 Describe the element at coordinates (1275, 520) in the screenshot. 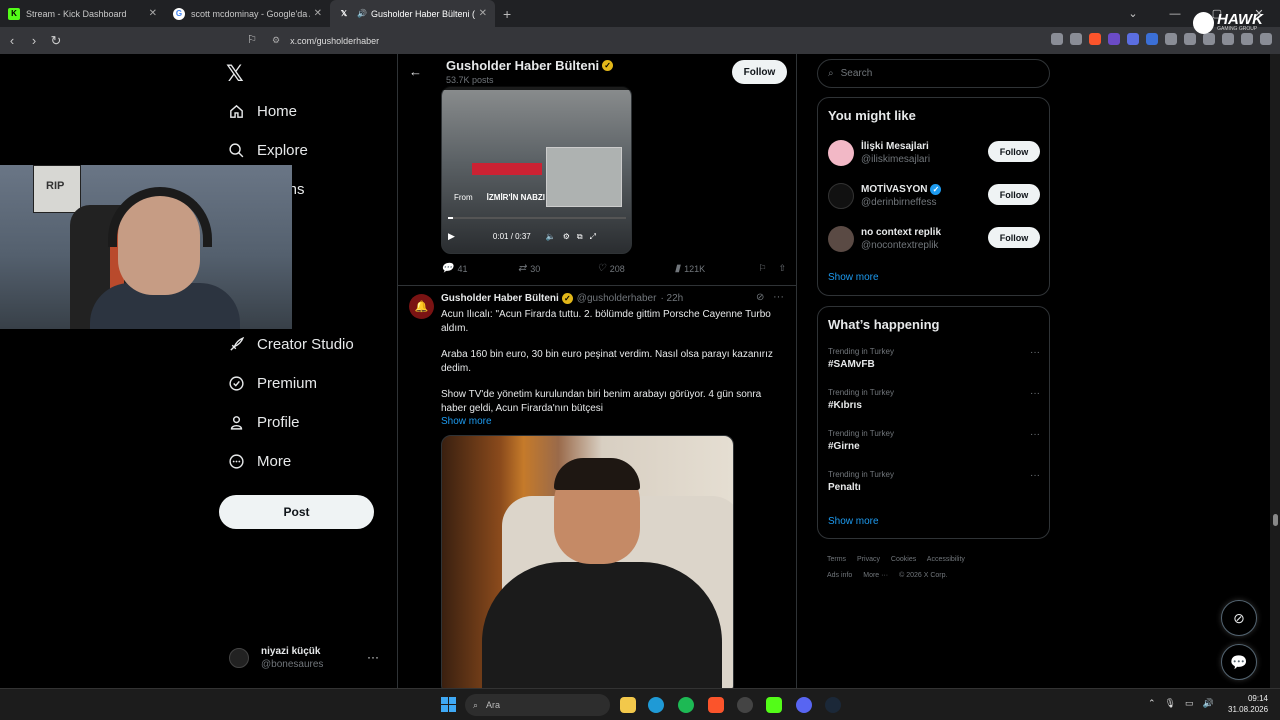

I see `scrollbar-thumb` at that location.